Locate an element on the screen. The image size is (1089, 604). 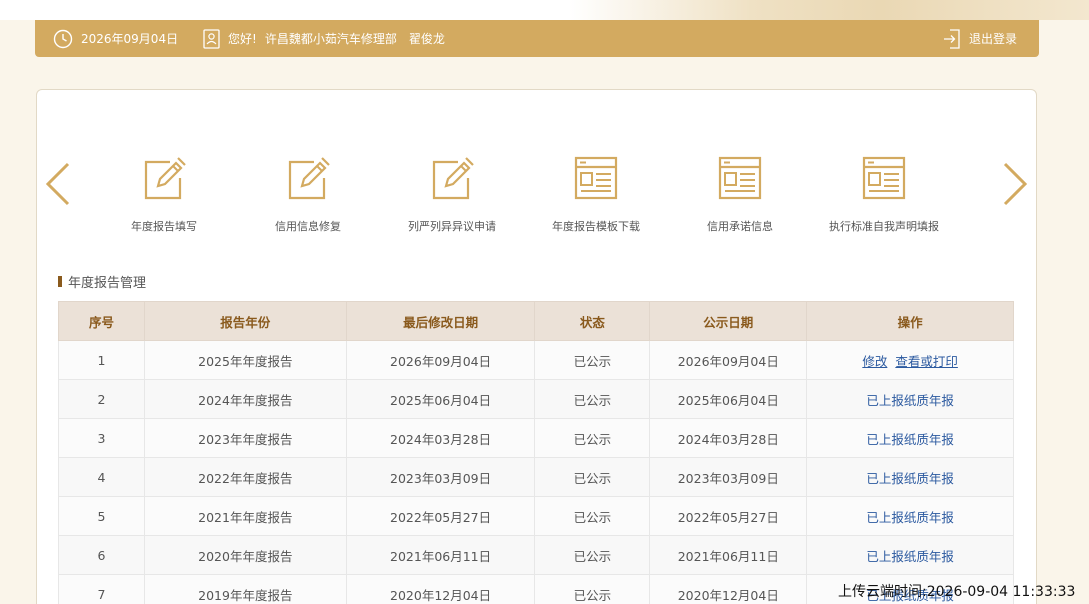
top-header-bar: 2026年09月04日 您好! 许昌魏都小茹汽车修理部 翟俊龙 退出登录 is located at coordinates (537, 38).